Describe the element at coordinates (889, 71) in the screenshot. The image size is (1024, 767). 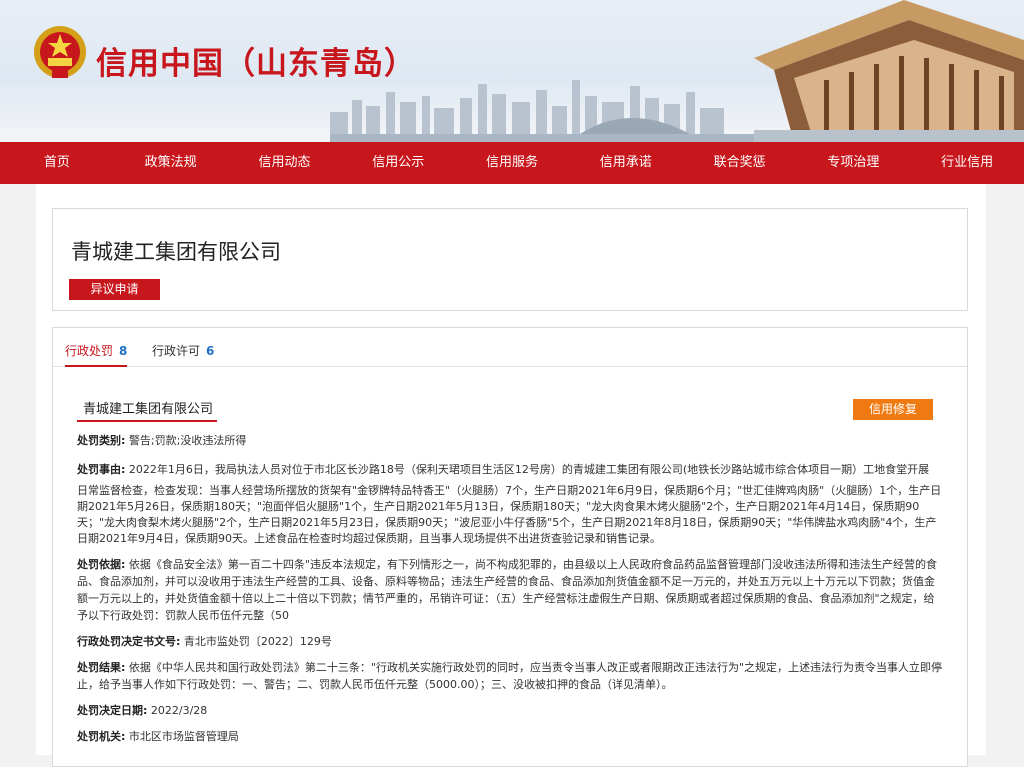
I see `convention-center-illustration` at that location.